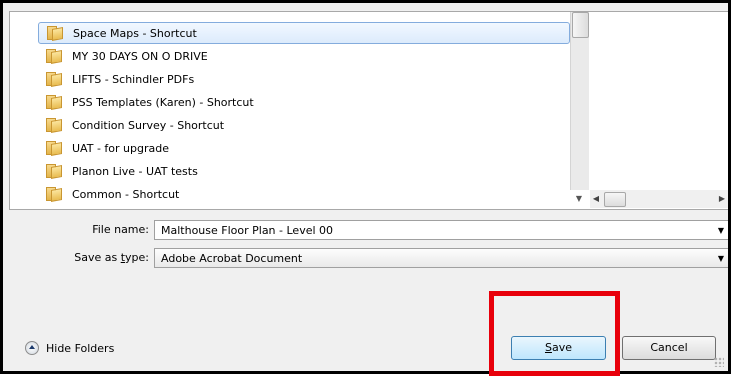 This screenshot has height=376, width=731. I want to click on horizontal-scroll-thumb, so click(615, 199).